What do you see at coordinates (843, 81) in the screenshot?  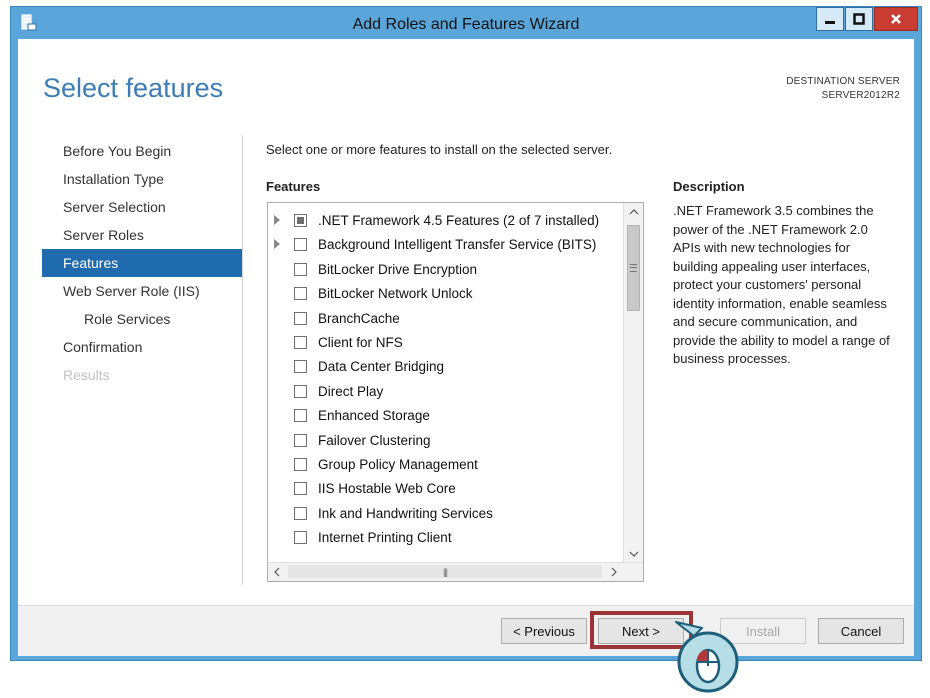 I see `destination-label: DESTINATION SERVER` at bounding box center [843, 81].